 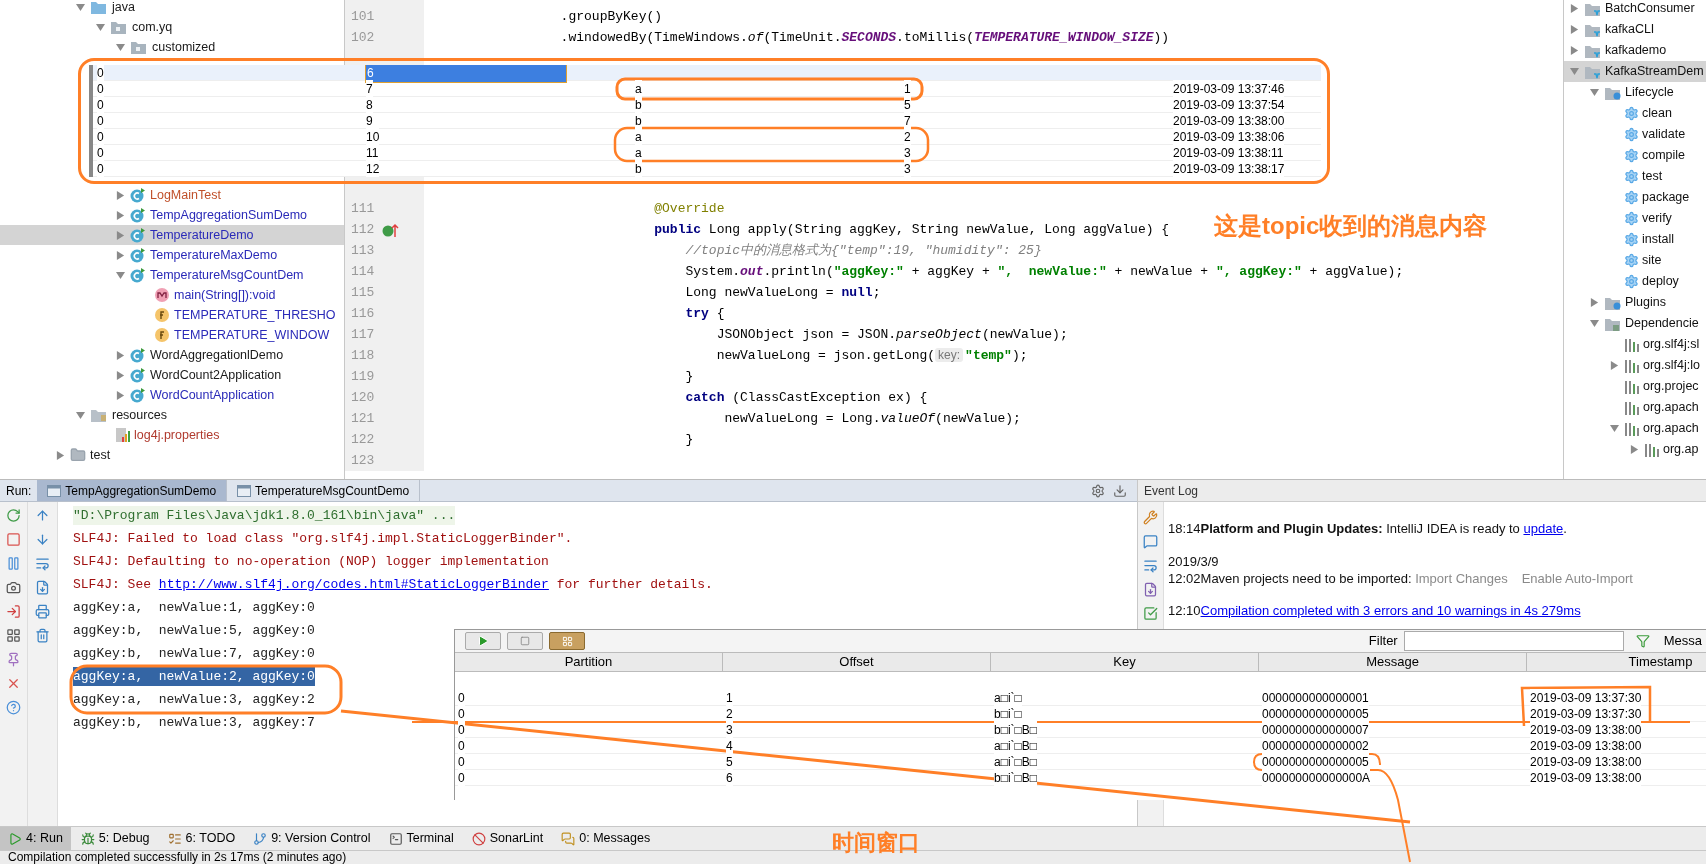 I want to click on wrench-icon, so click(x=1150, y=517).